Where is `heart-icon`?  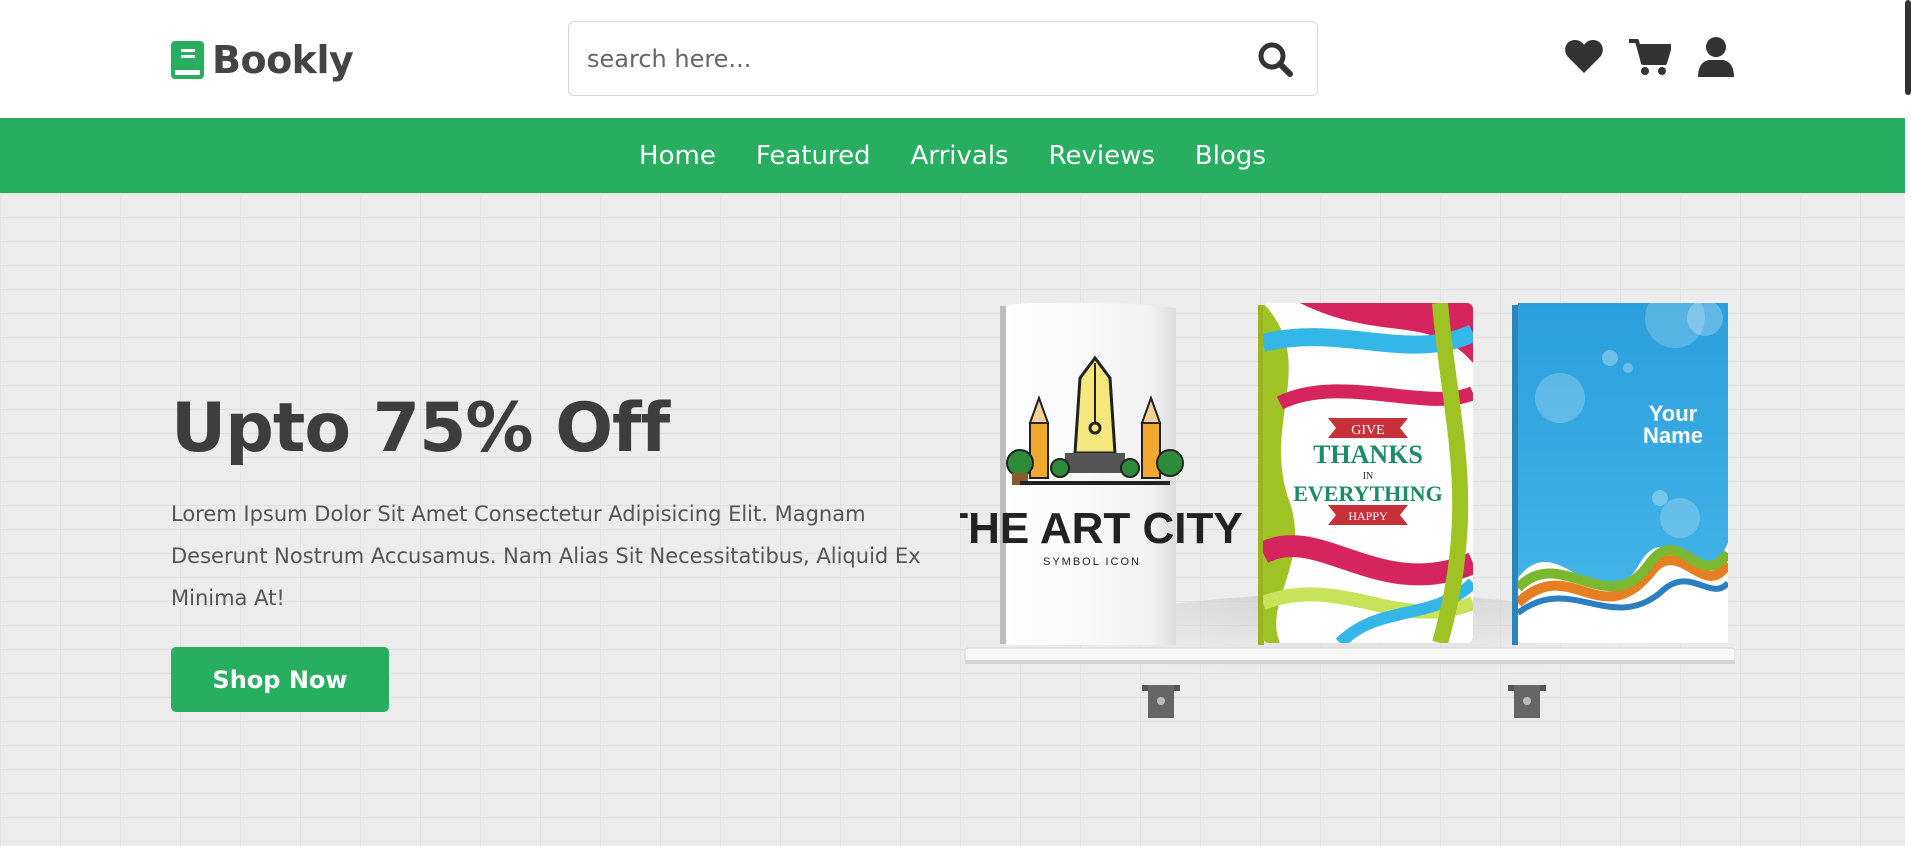 heart-icon is located at coordinates (1584, 56).